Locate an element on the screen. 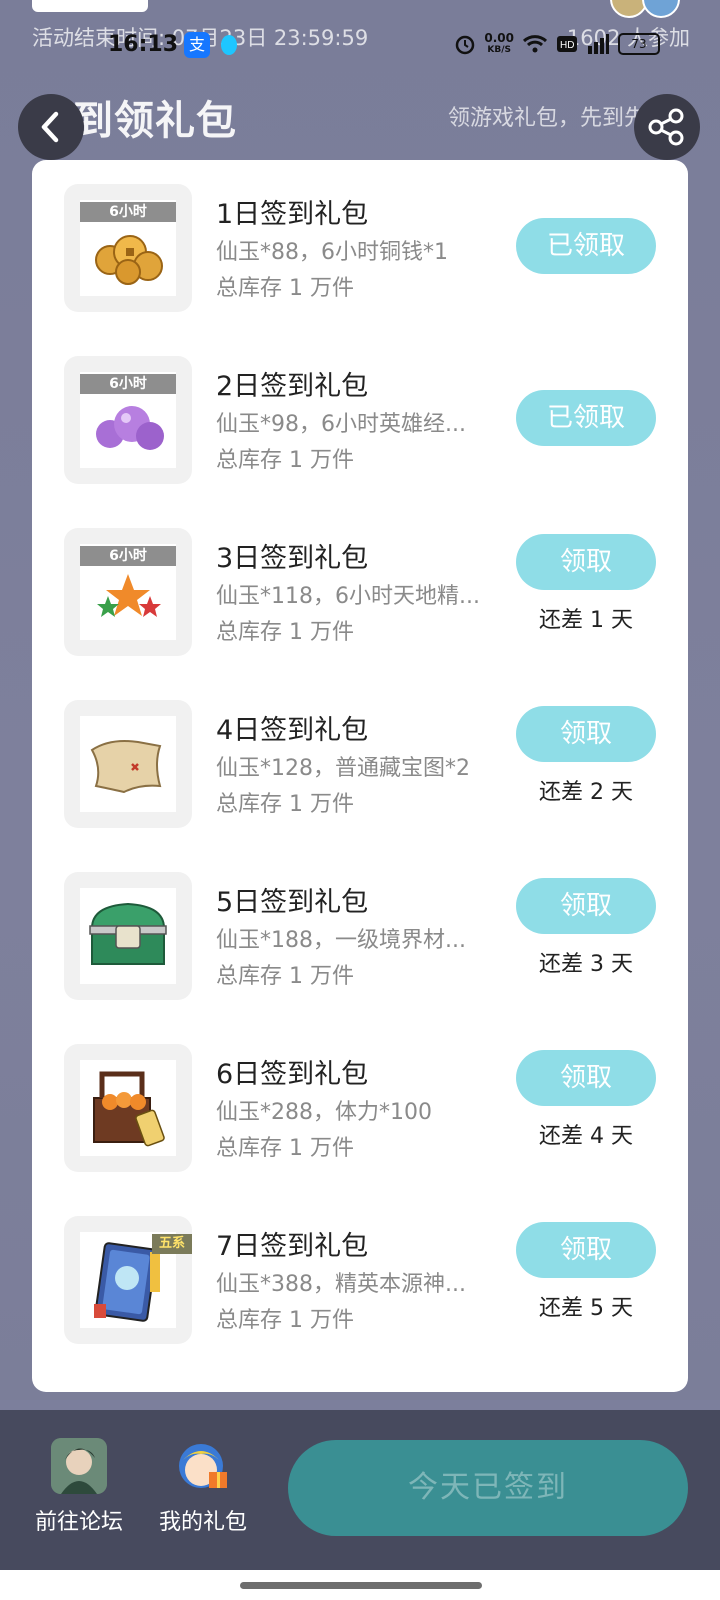 The image size is (720, 1600). back-button is located at coordinates (51, 127).